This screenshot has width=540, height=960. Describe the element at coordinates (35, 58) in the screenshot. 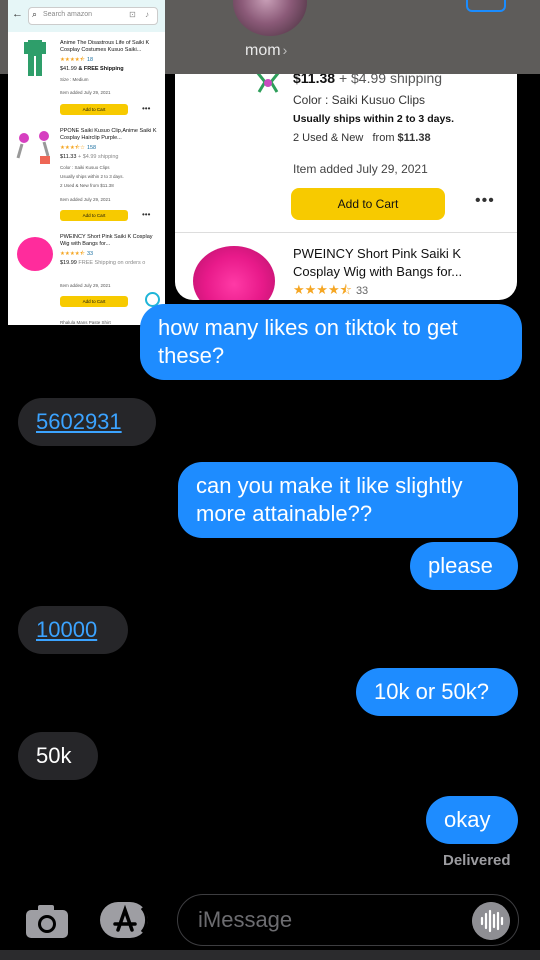

I see `costume-thumbnail` at that location.